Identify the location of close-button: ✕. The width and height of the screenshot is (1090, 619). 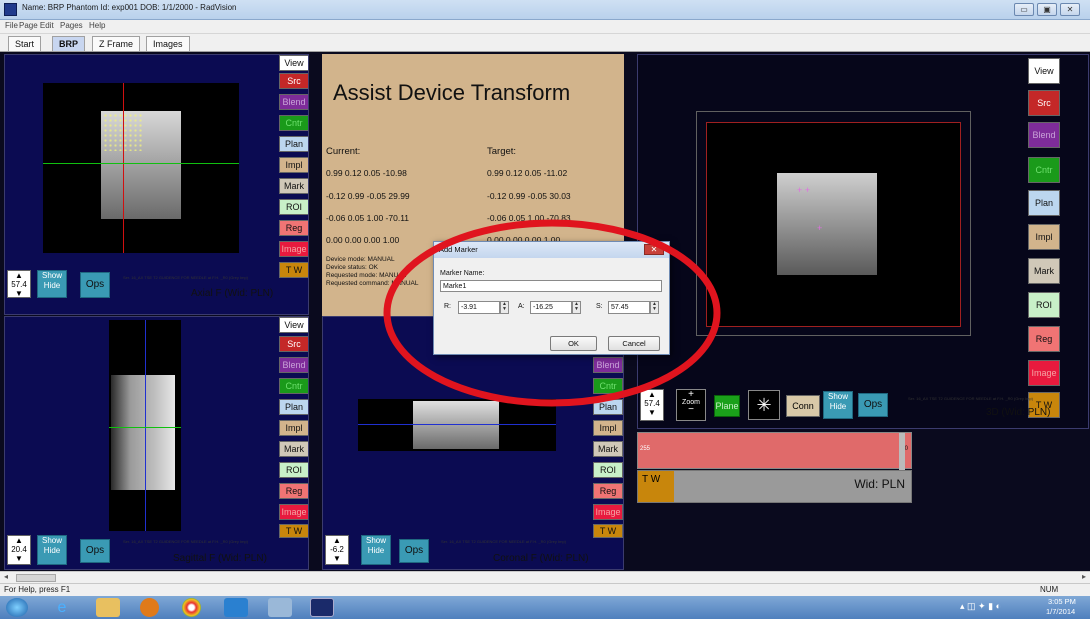
(1070, 9).